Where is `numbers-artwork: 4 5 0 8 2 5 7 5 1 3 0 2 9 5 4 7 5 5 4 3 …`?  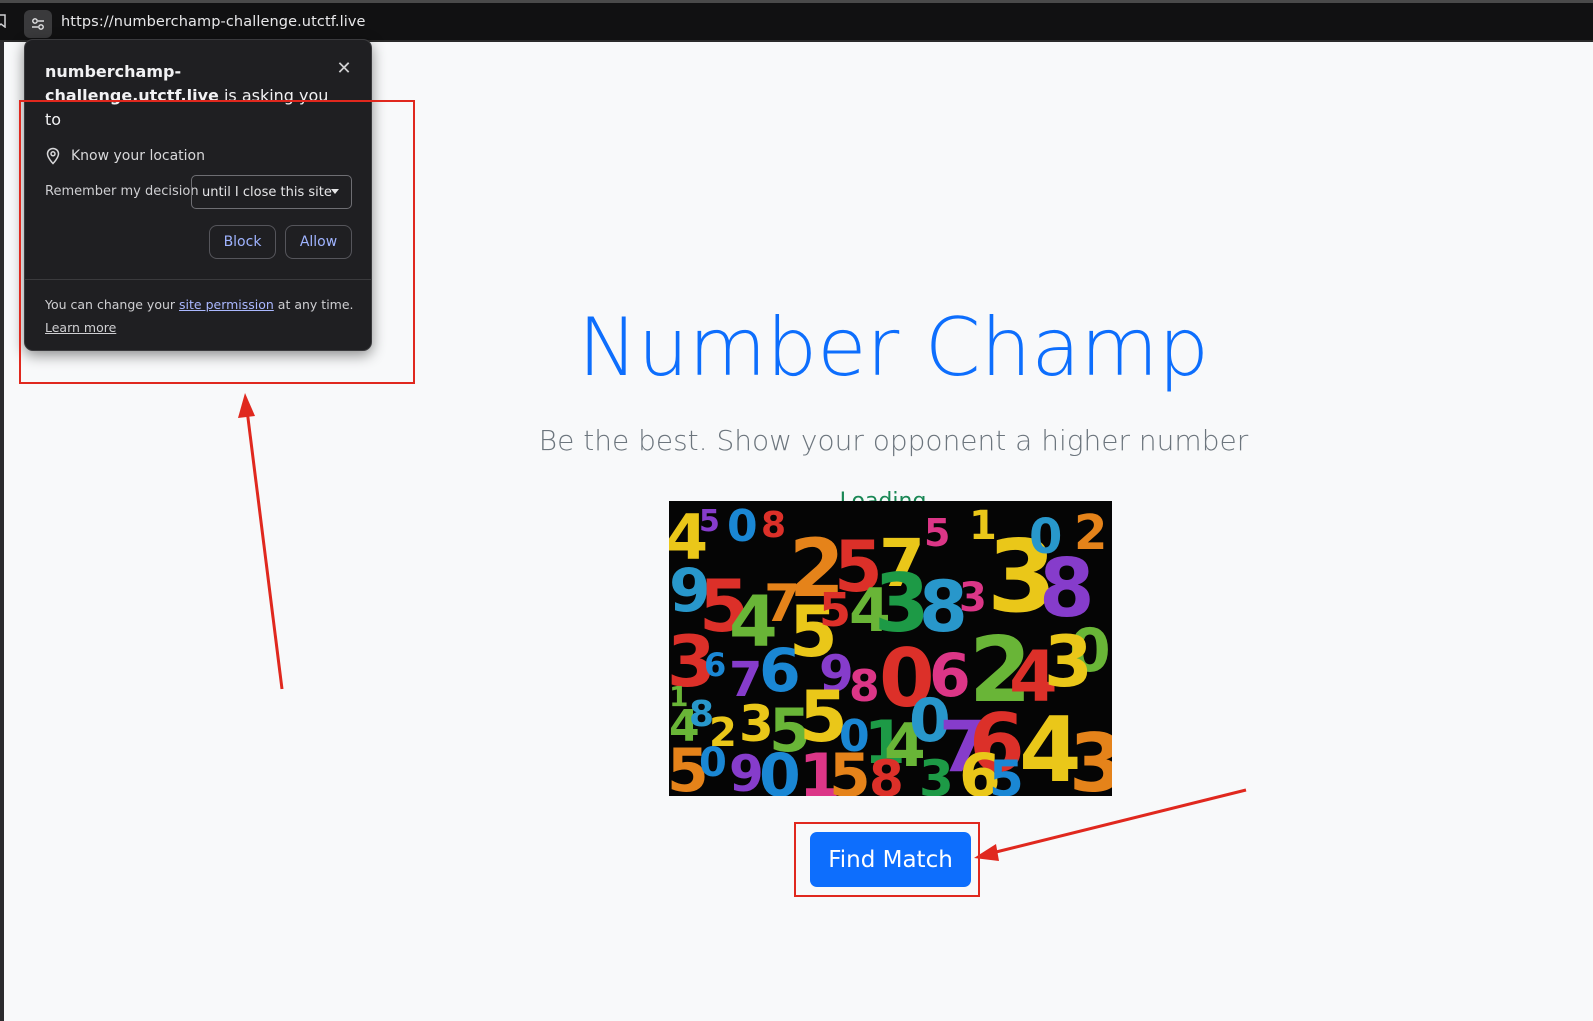 numbers-artwork: 4 5 0 8 2 5 7 5 1 3 0 2 9 5 4 7 5 5 4 3 … is located at coordinates (890, 648).